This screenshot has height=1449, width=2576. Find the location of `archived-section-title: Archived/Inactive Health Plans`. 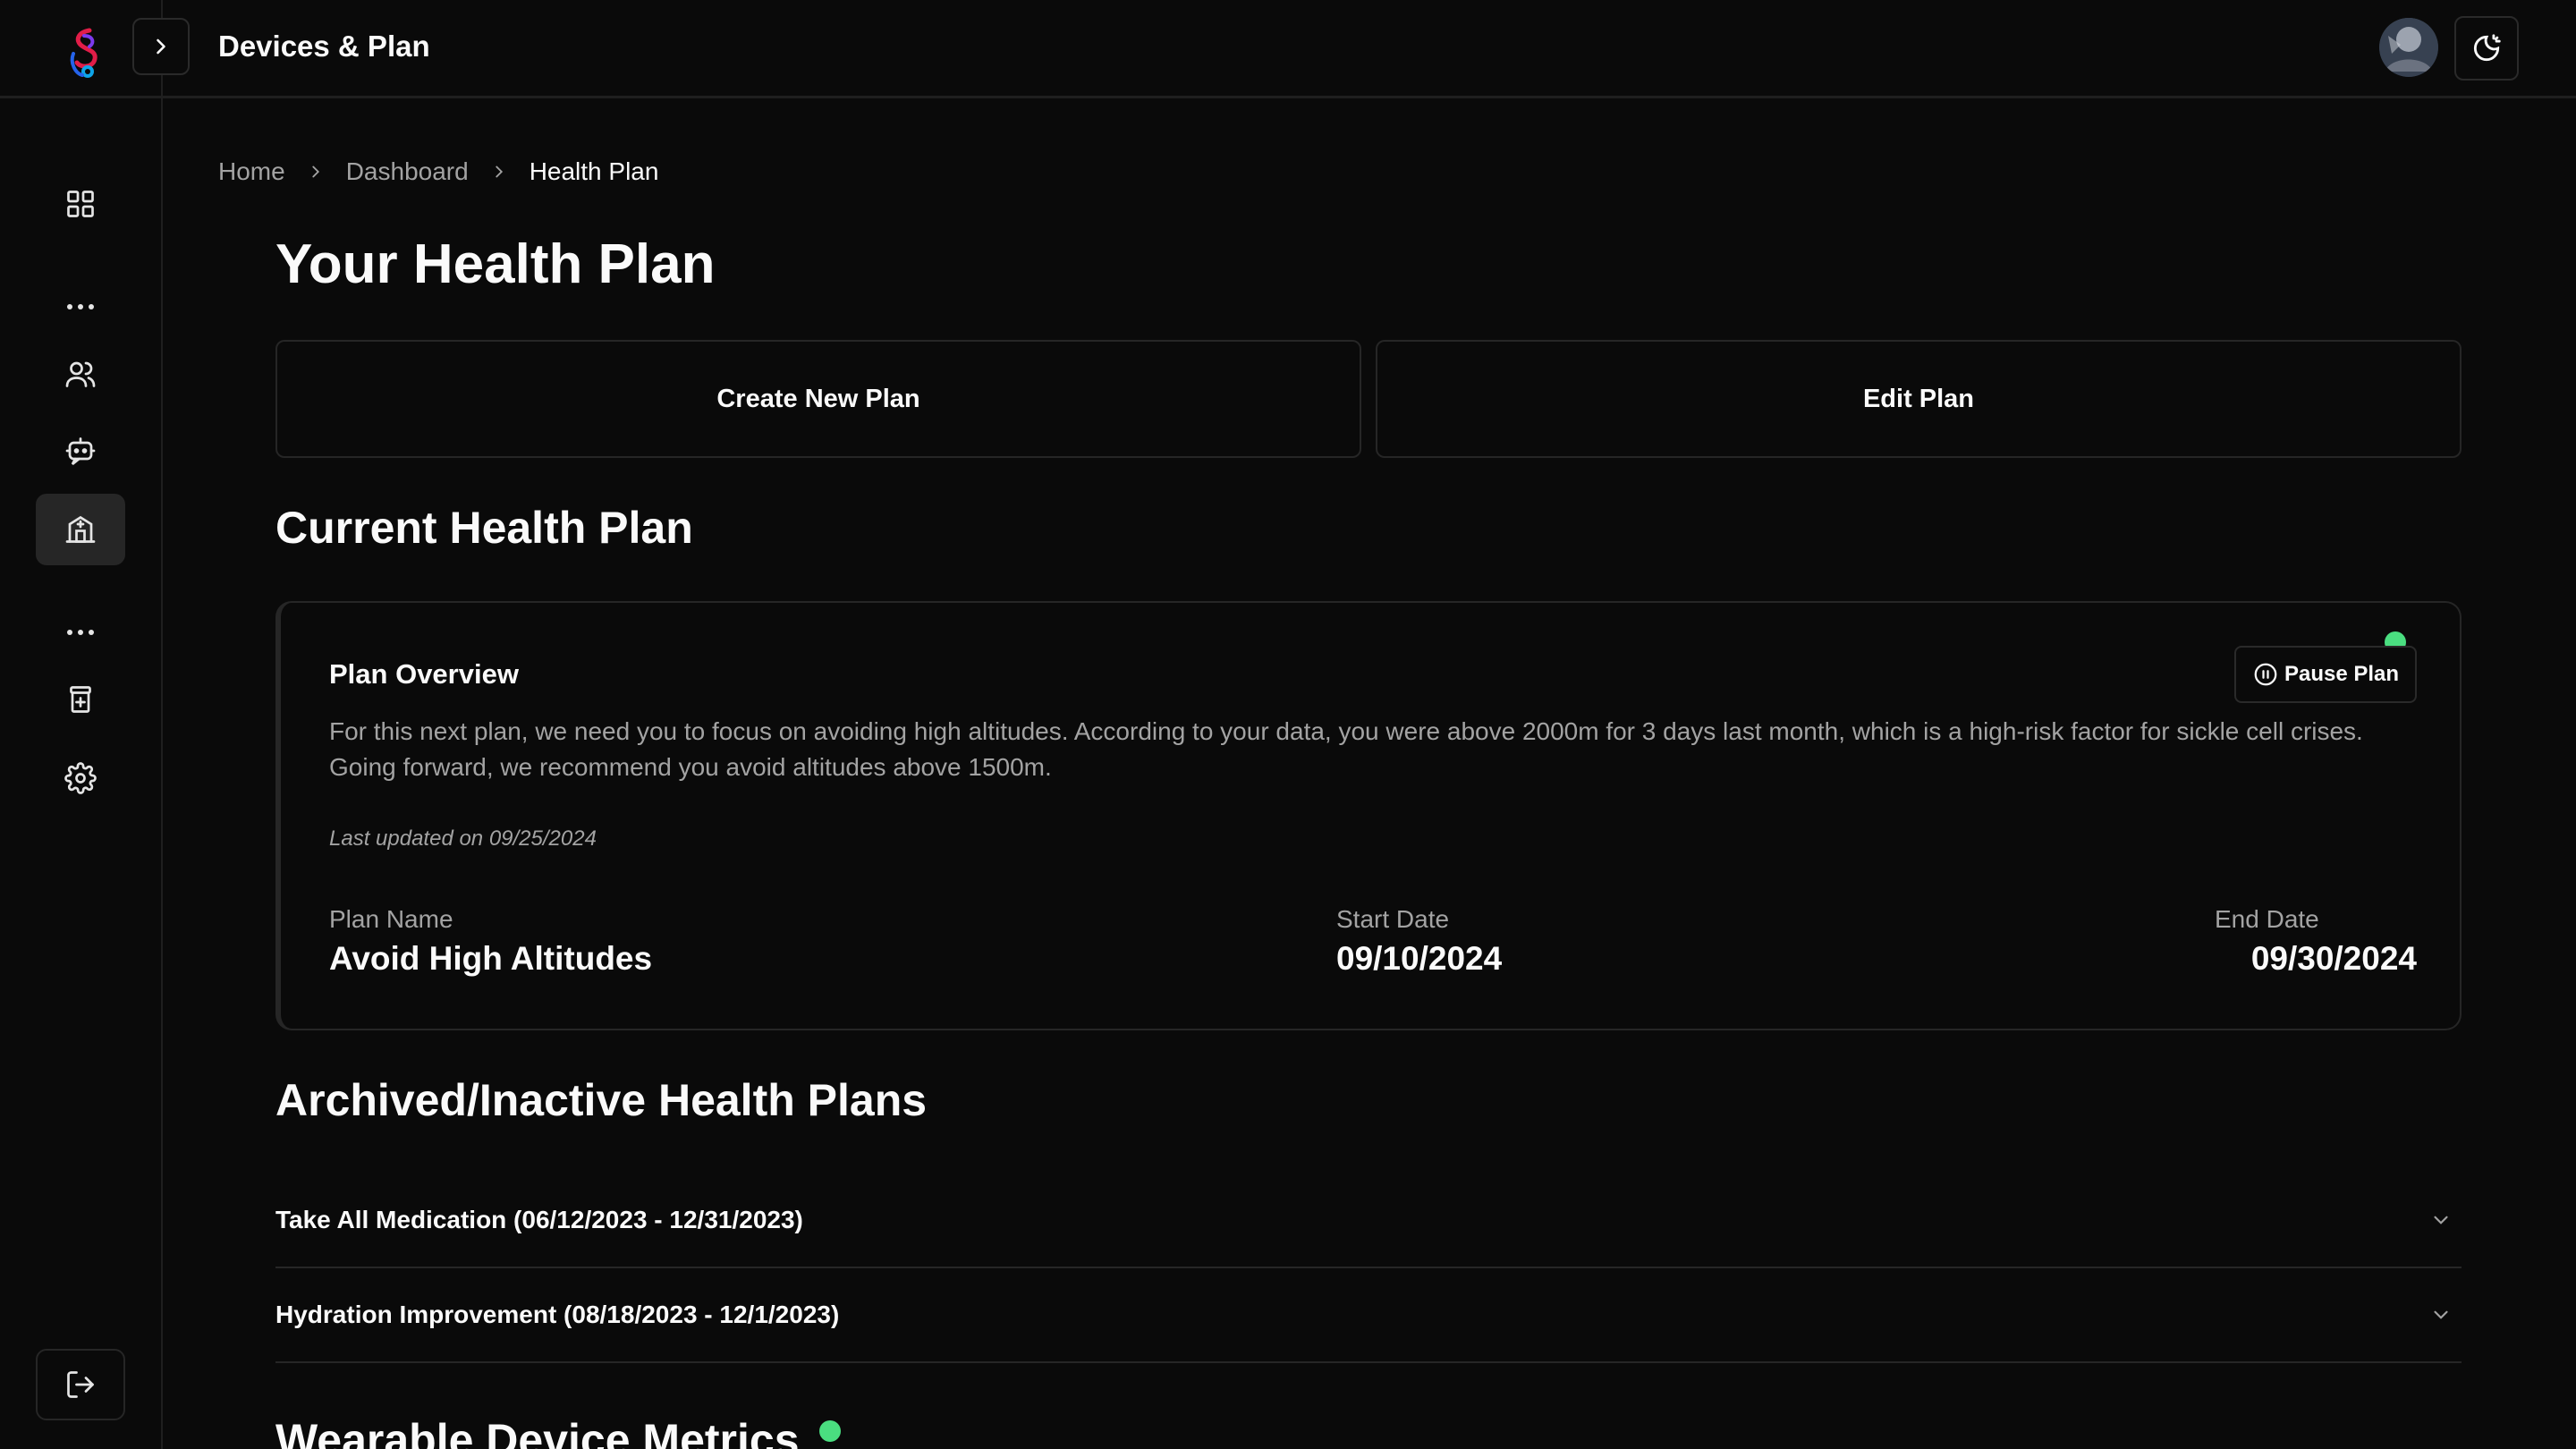

archived-section-title: Archived/Inactive Health Plans is located at coordinates (601, 1100).